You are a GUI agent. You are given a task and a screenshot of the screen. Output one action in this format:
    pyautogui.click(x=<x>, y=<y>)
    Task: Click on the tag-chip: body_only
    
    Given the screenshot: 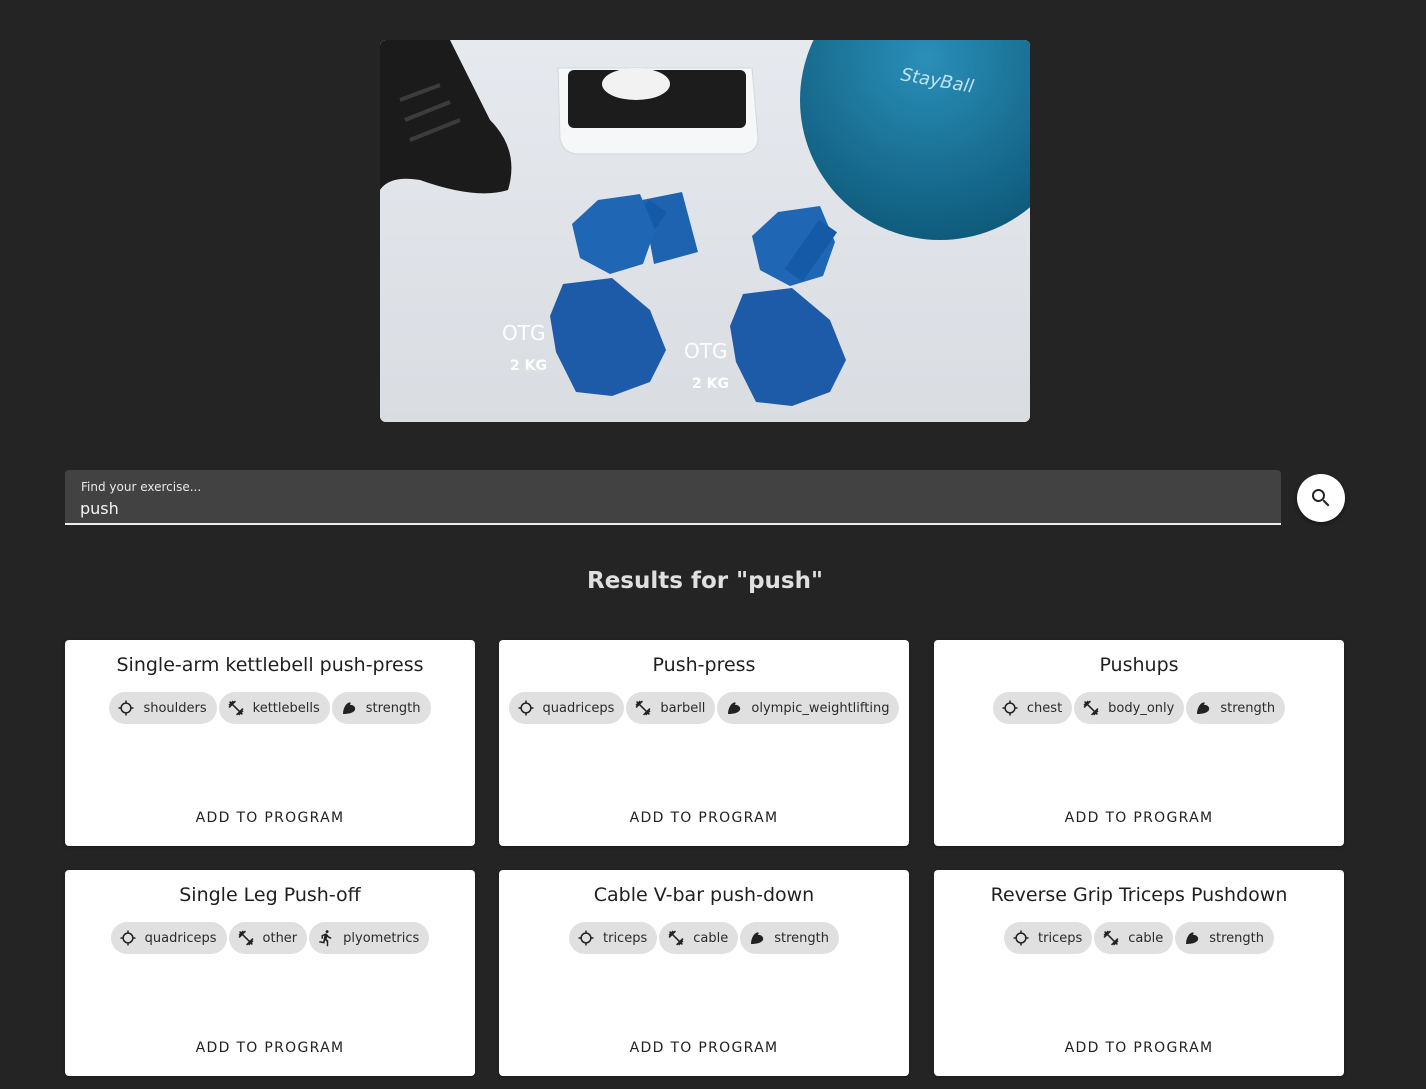 What is the action you would take?
    pyautogui.click(x=1129, y=708)
    